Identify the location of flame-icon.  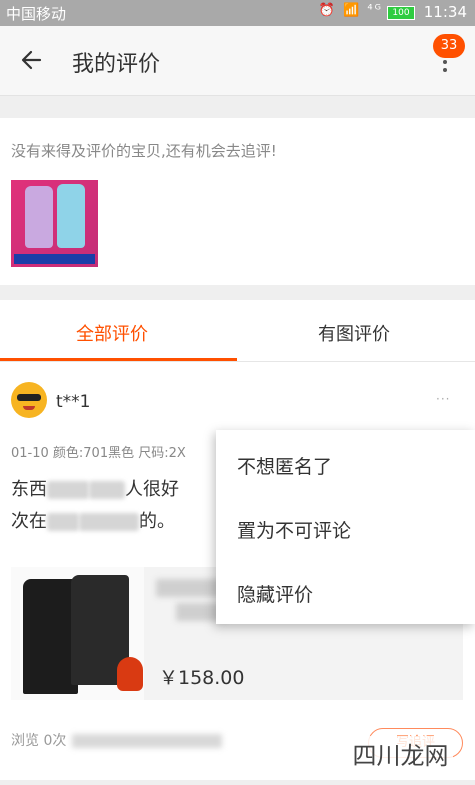
(130, 674).